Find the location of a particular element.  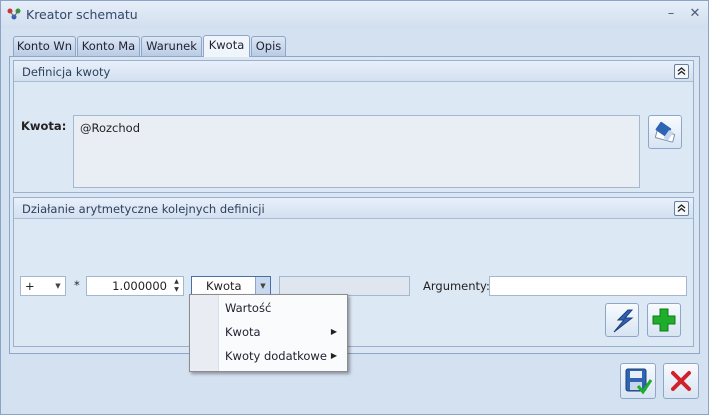

undo-button is located at coordinates (622, 320).